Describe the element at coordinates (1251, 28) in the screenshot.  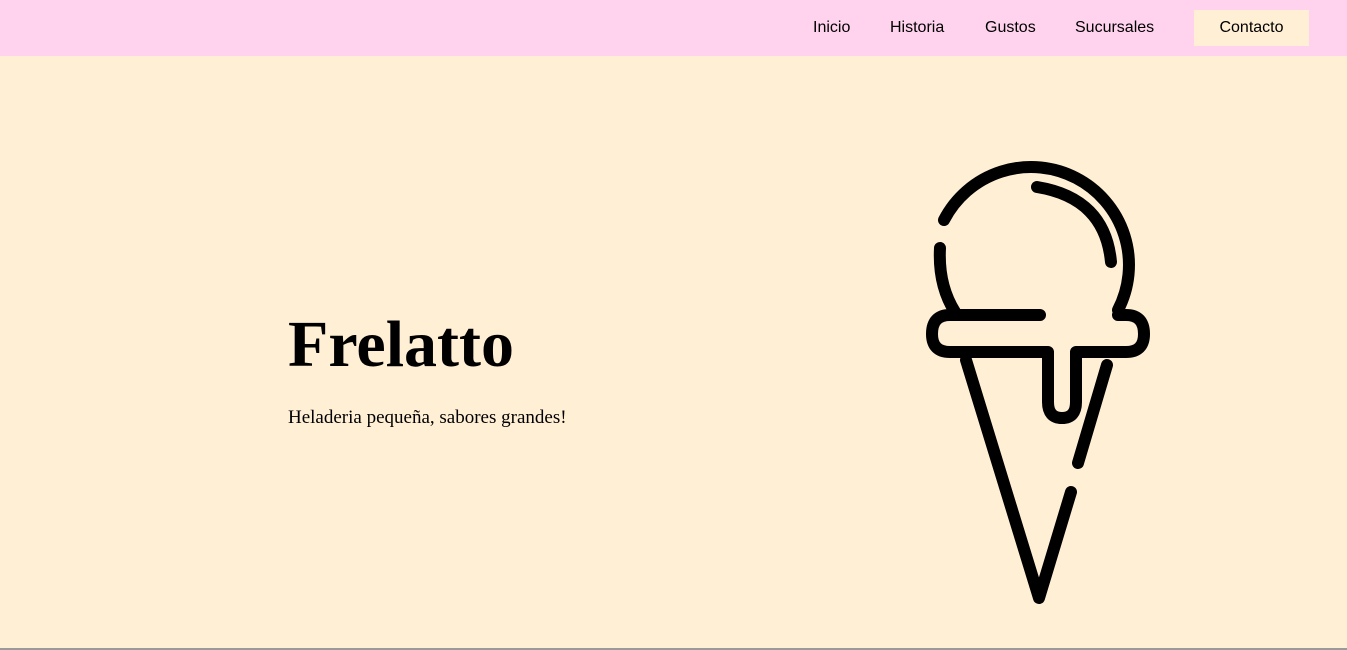
I see `nav-contact-button: Contacto` at that location.